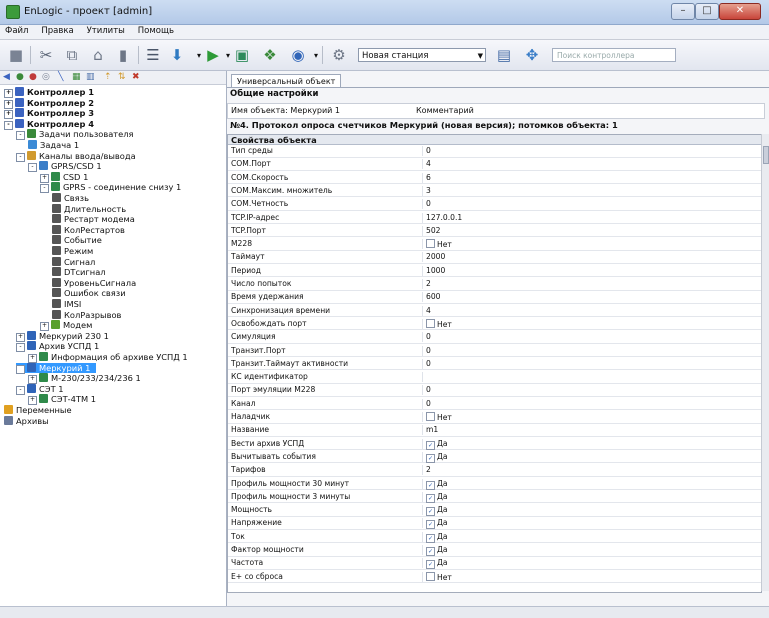  Describe the element at coordinates (20, 77) in the screenshot. I see `tree-forward-icon: ●` at that location.